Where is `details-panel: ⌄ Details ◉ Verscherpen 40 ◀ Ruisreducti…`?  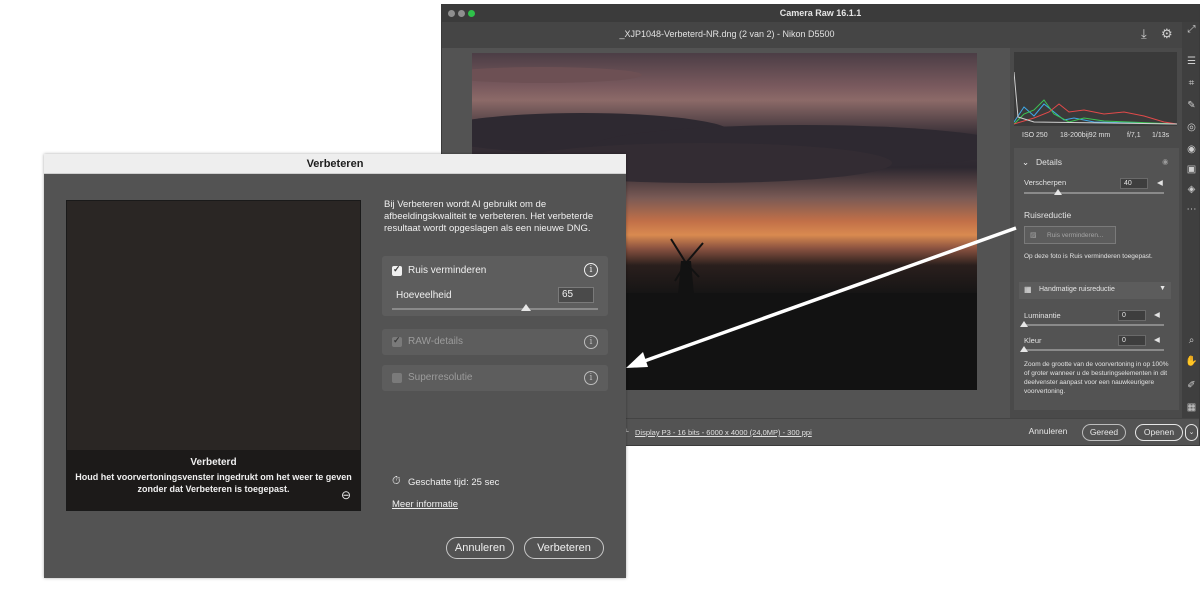 details-panel: ⌄ Details ◉ Verscherpen 40 ◀ Ruisreducti… is located at coordinates (1096, 279).